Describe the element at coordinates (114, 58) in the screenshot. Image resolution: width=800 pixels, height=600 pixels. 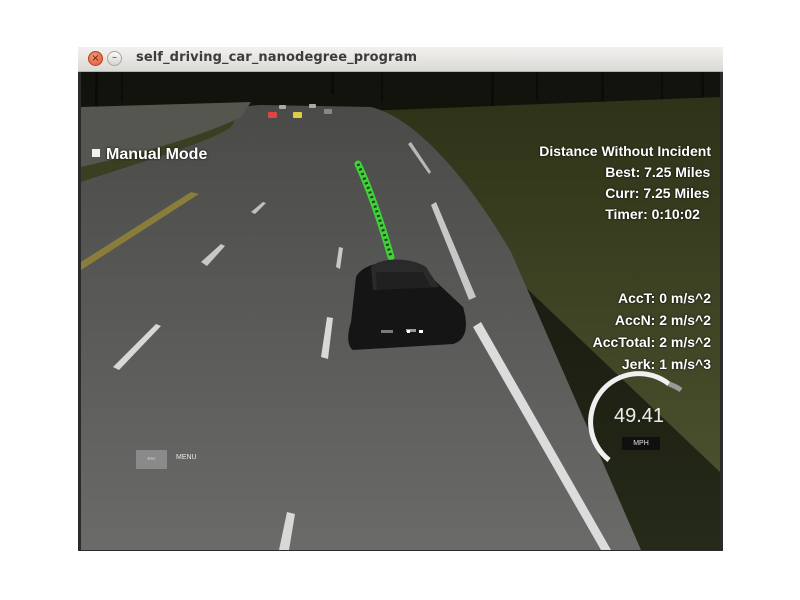
I see `minimize-icon: –` at that location.